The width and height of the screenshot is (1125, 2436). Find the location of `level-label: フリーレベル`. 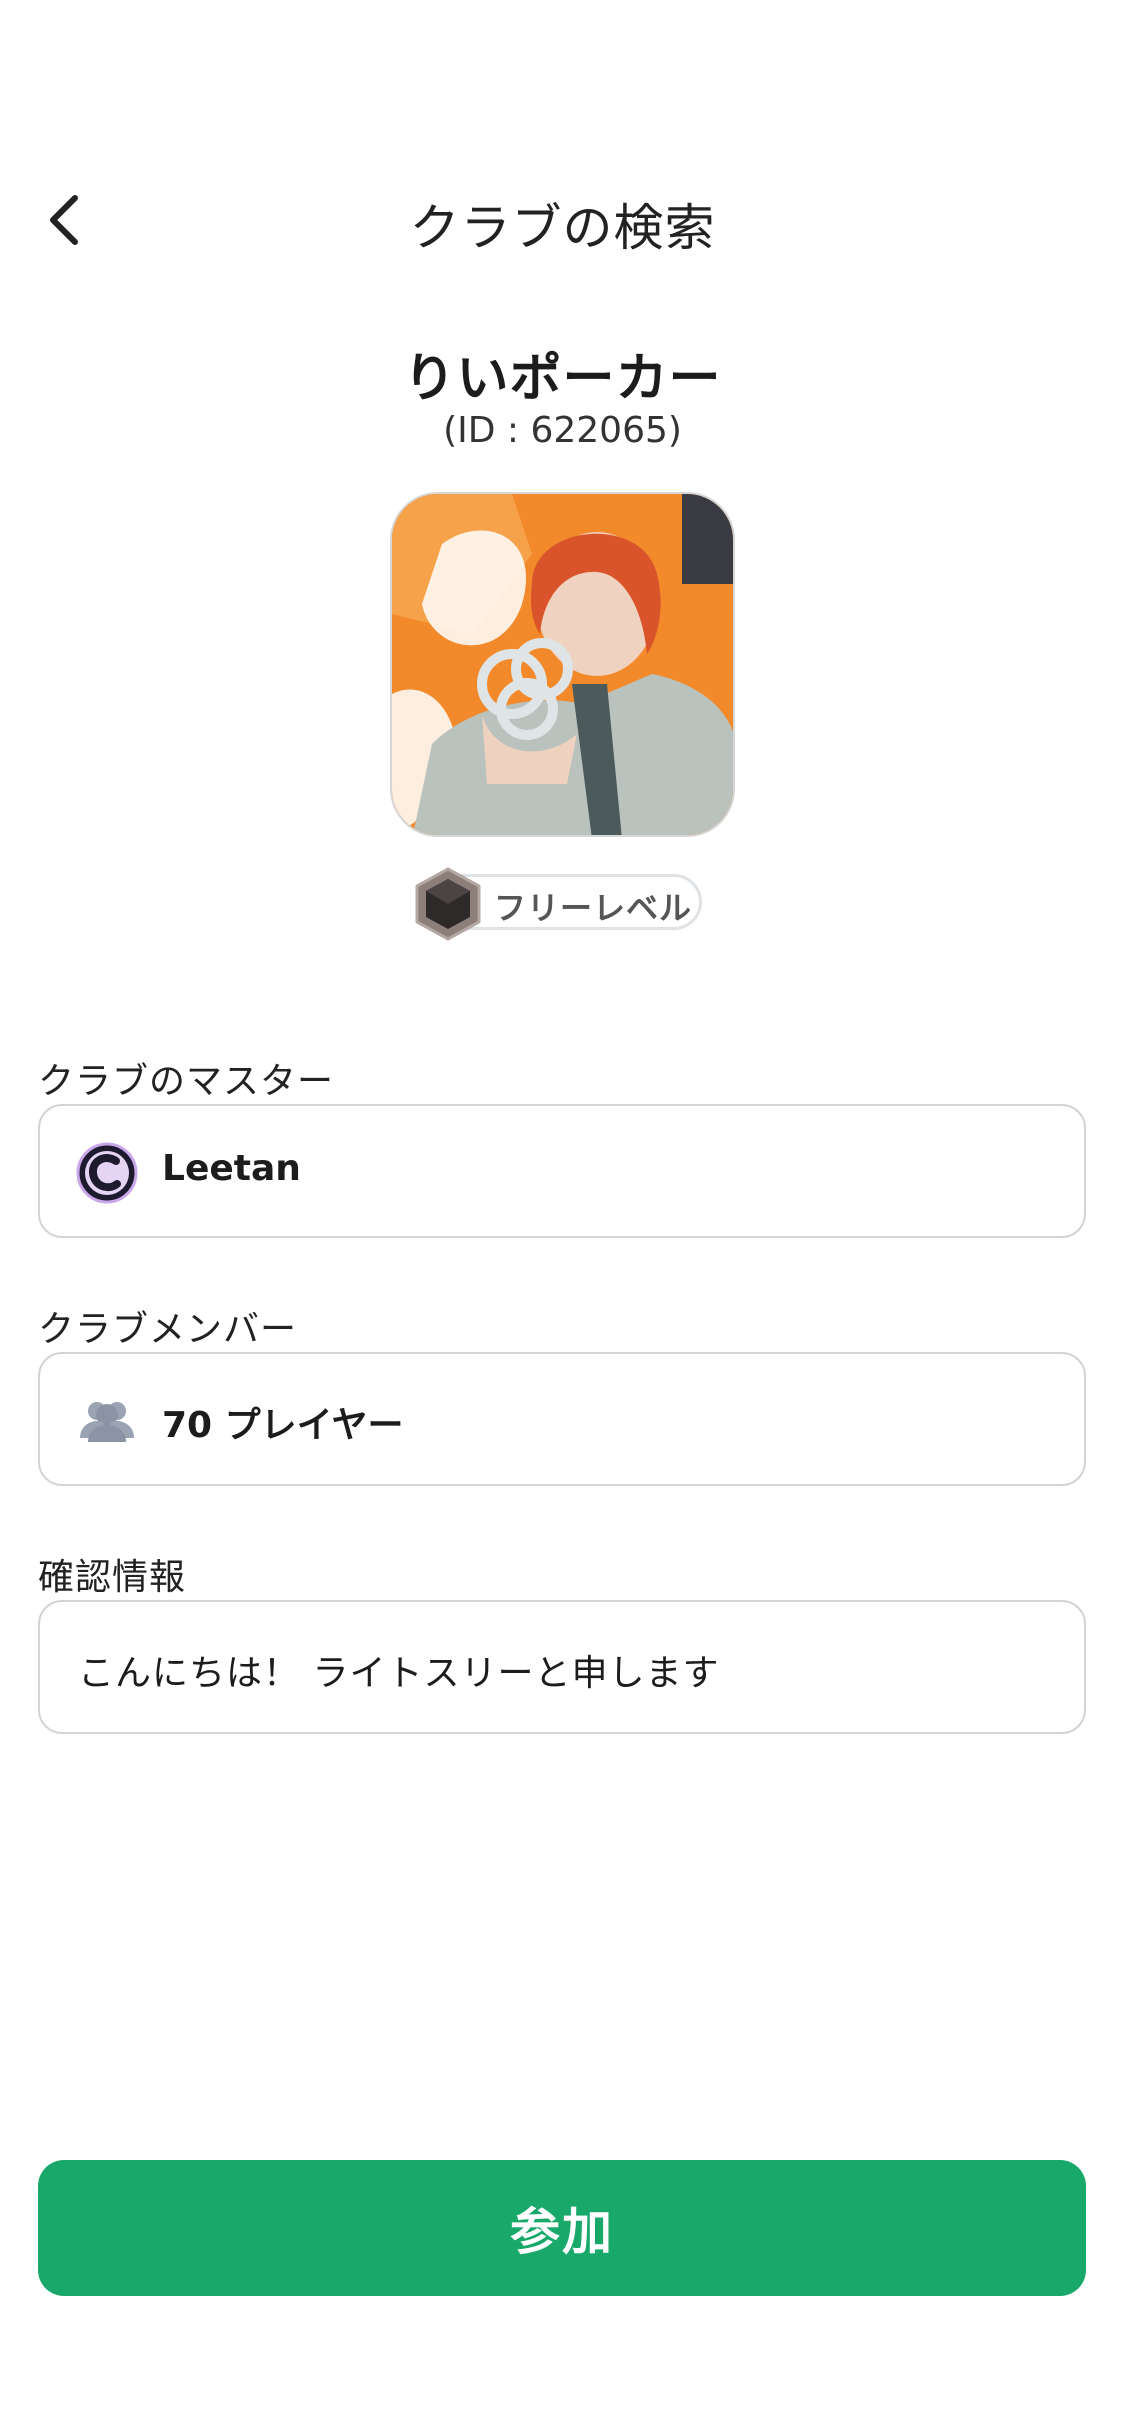

level-label: フリーレベル is located at coordinates (593, 908).